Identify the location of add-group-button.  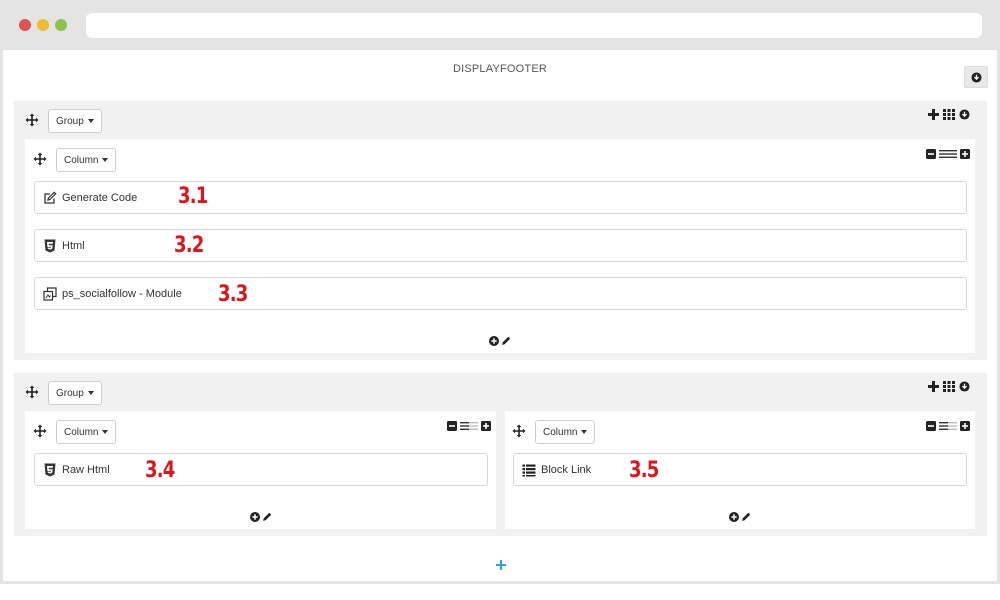
(501, 566).